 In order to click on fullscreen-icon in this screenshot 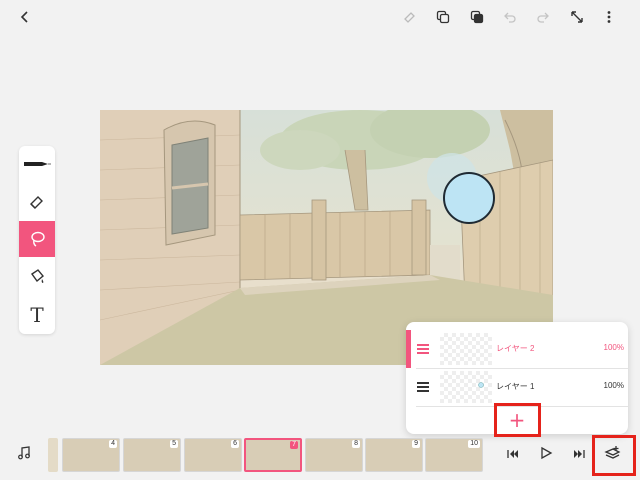, I will do `click(577, 17)`.